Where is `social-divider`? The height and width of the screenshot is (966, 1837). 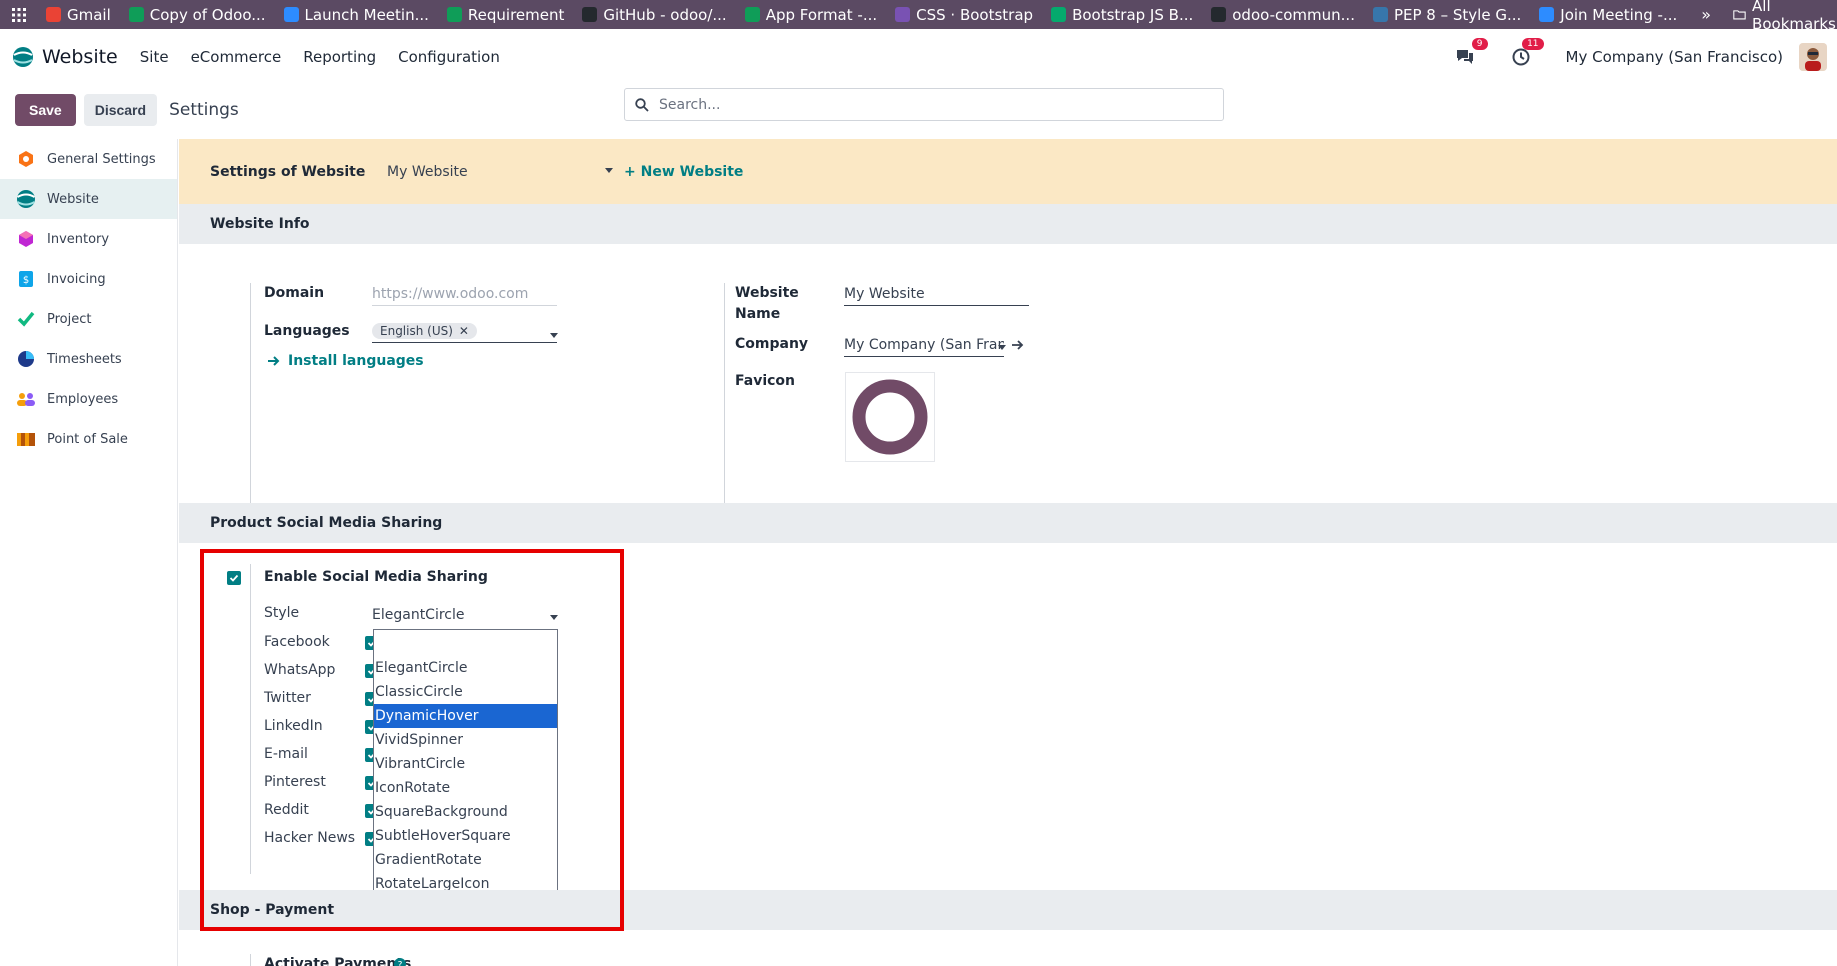
social-divider is located at coordinates (250, 719).